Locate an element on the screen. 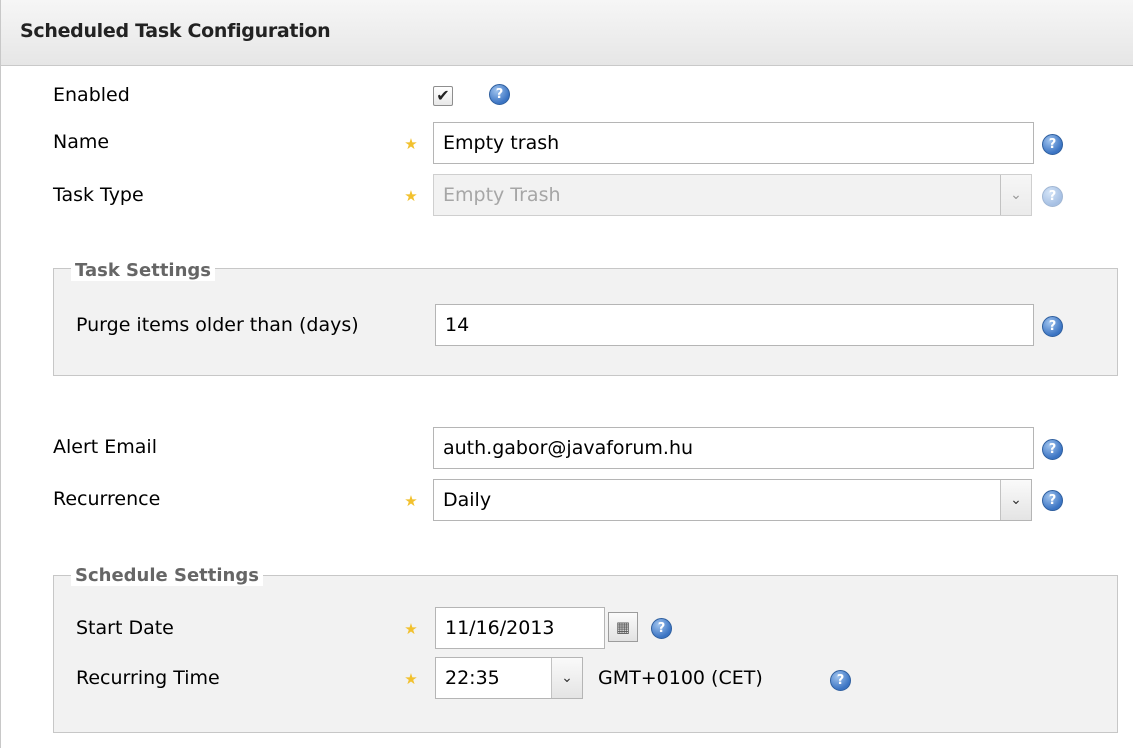 The image size is (1133, 748). recurrence-label: Recurrence is located at coordinates (107, 499).